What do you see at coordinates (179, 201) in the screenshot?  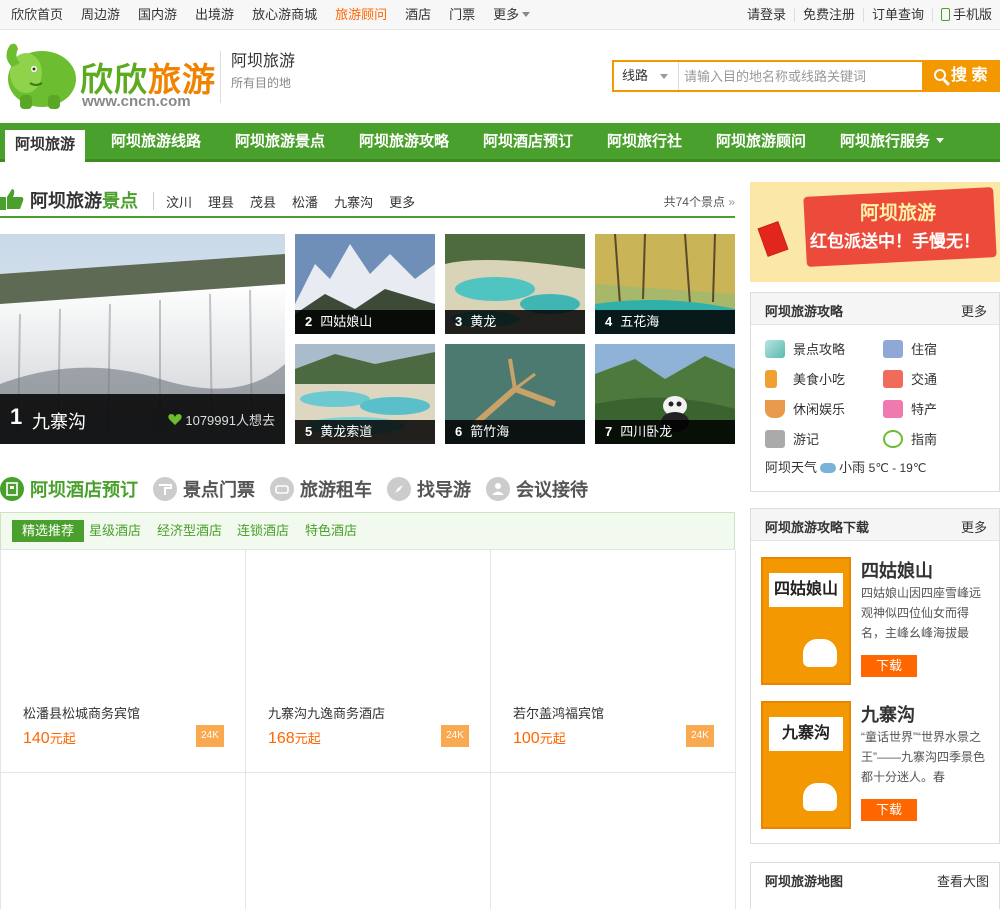 I see `region-tab-wenchuan: 汶川` at bounding box center [179, 201].